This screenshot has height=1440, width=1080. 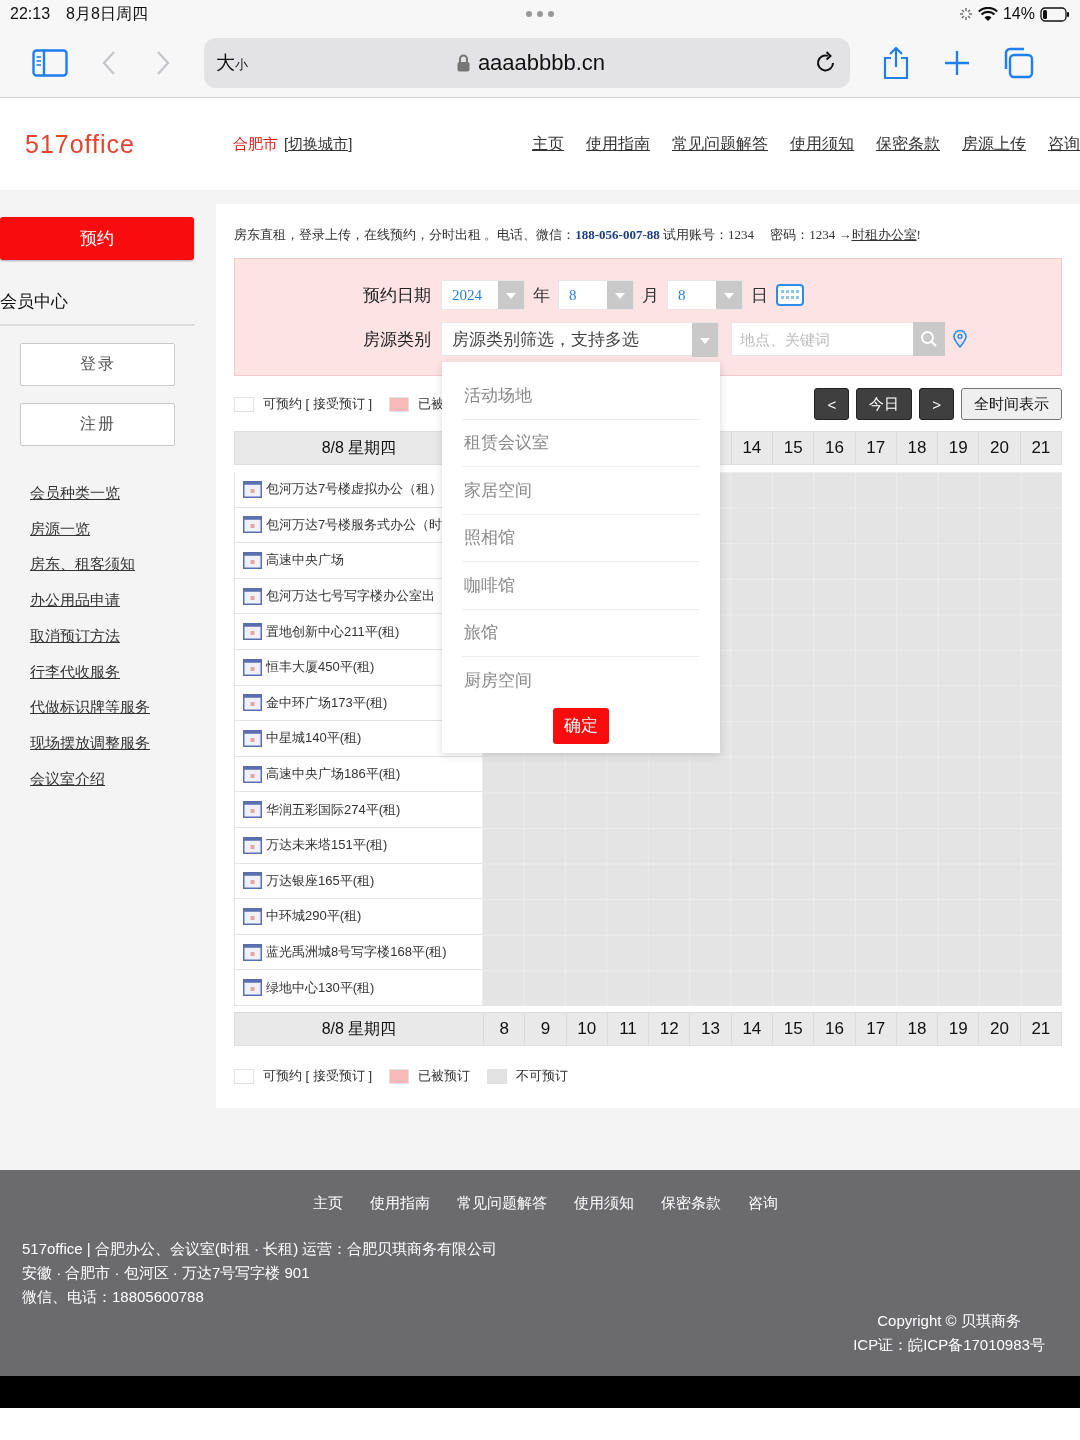 What do you see at coordinates (650, 295) in the screenshot?
I see `unit-label: 月` at bounding box center [650, 295].